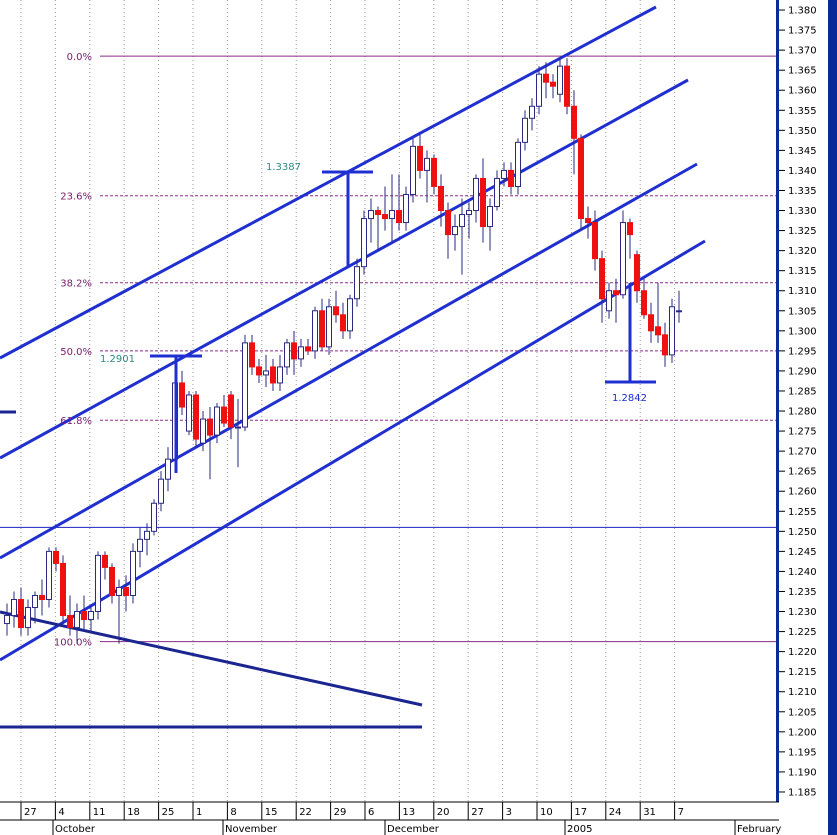 Image resolution: width=837 pixels, height=835 pixels. What do you see at coordinates (76, 284) in the screenshot?
I see `fib-label: 38.2%` at bounding box center [76, 284].